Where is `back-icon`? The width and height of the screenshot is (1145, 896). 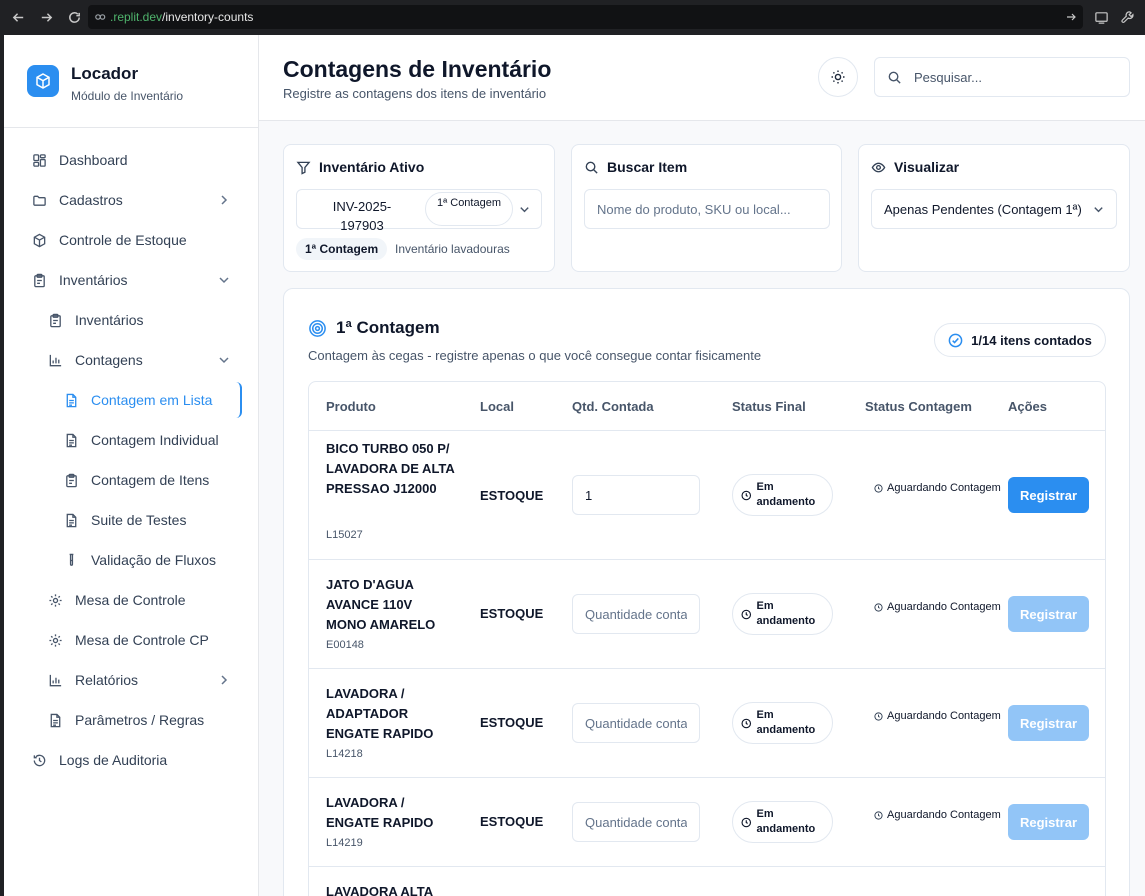
back-icon is located at coordinates (18, 17).